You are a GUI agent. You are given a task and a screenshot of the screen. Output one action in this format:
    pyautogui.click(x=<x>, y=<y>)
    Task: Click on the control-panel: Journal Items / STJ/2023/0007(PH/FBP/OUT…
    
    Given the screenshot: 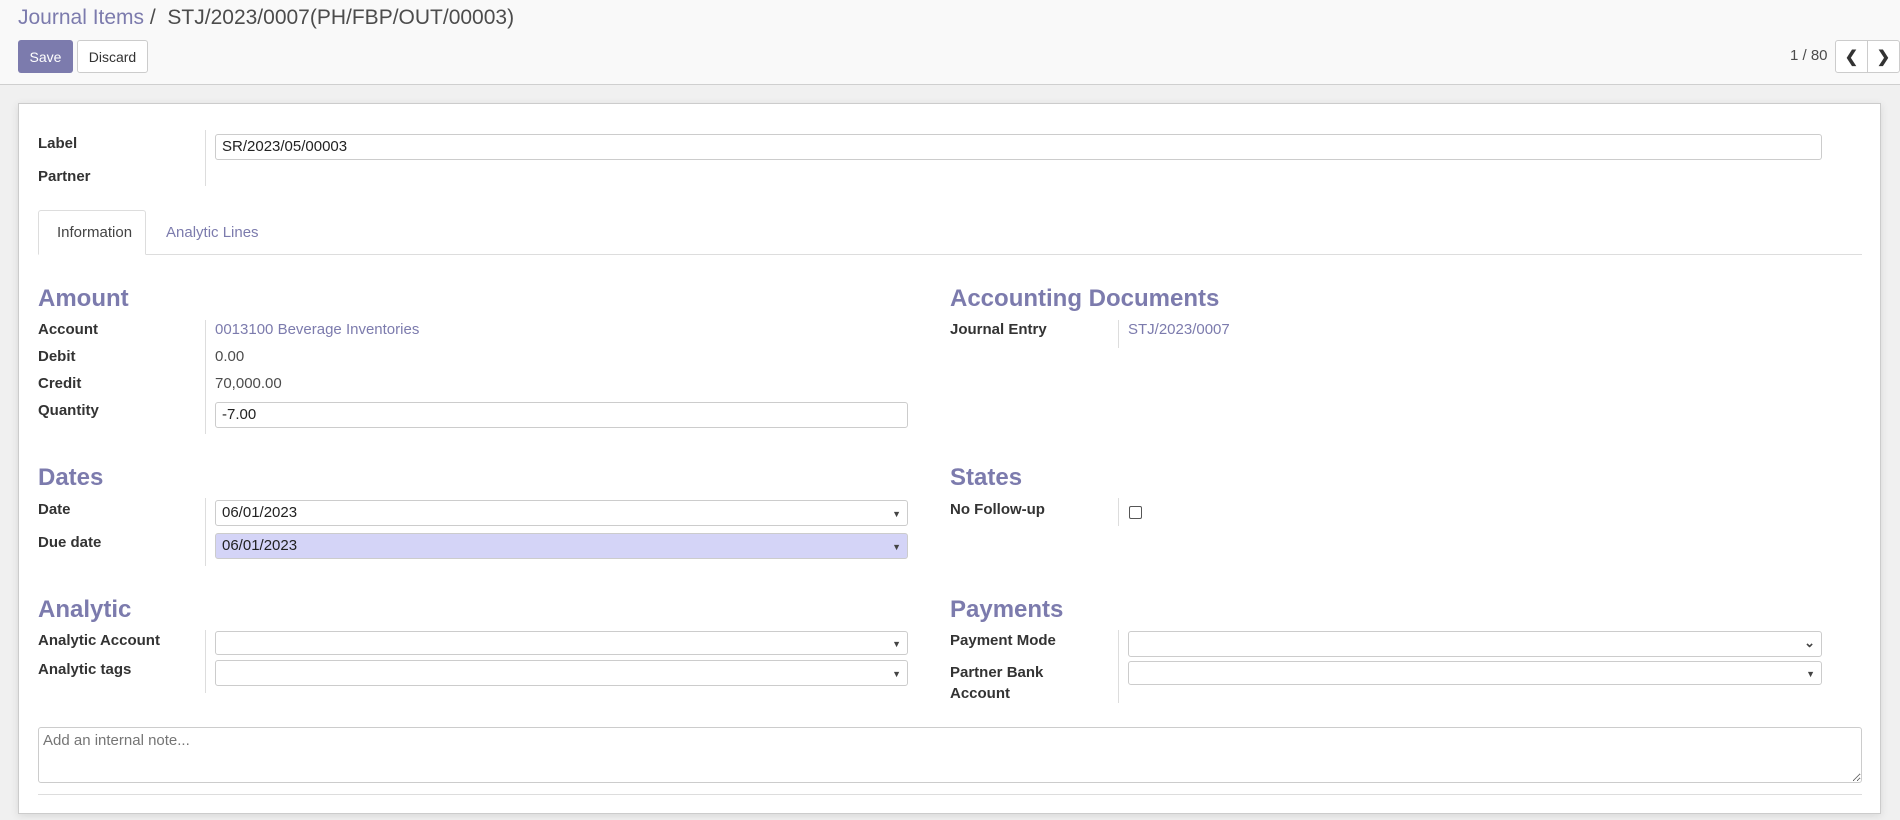 What is the action you would take?
    pyautogui.click(x=950, y=42)
    